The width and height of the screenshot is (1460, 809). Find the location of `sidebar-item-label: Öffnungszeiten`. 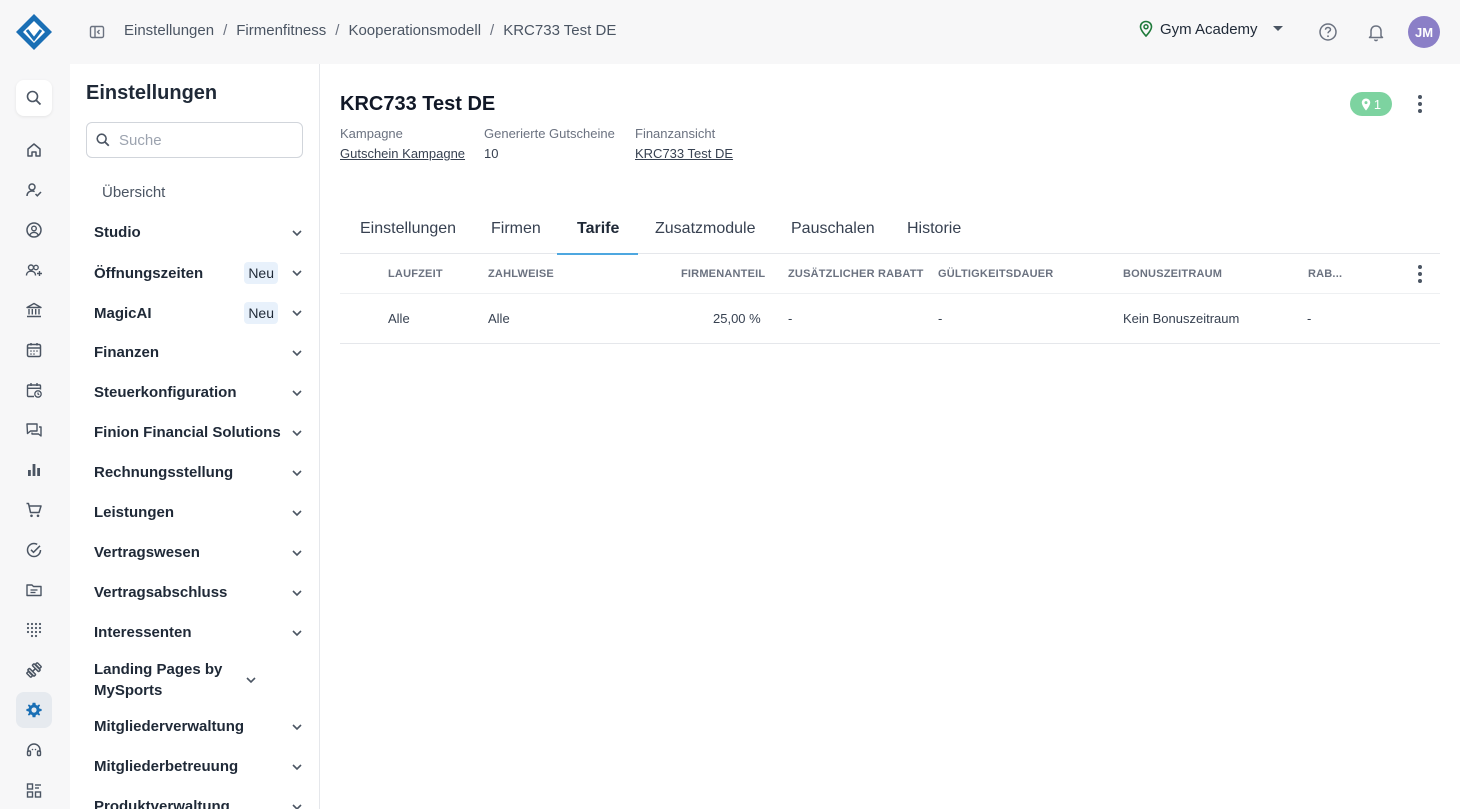

sidebar-item-label: Öffnungszeiten is located at coordinates (149, 273).